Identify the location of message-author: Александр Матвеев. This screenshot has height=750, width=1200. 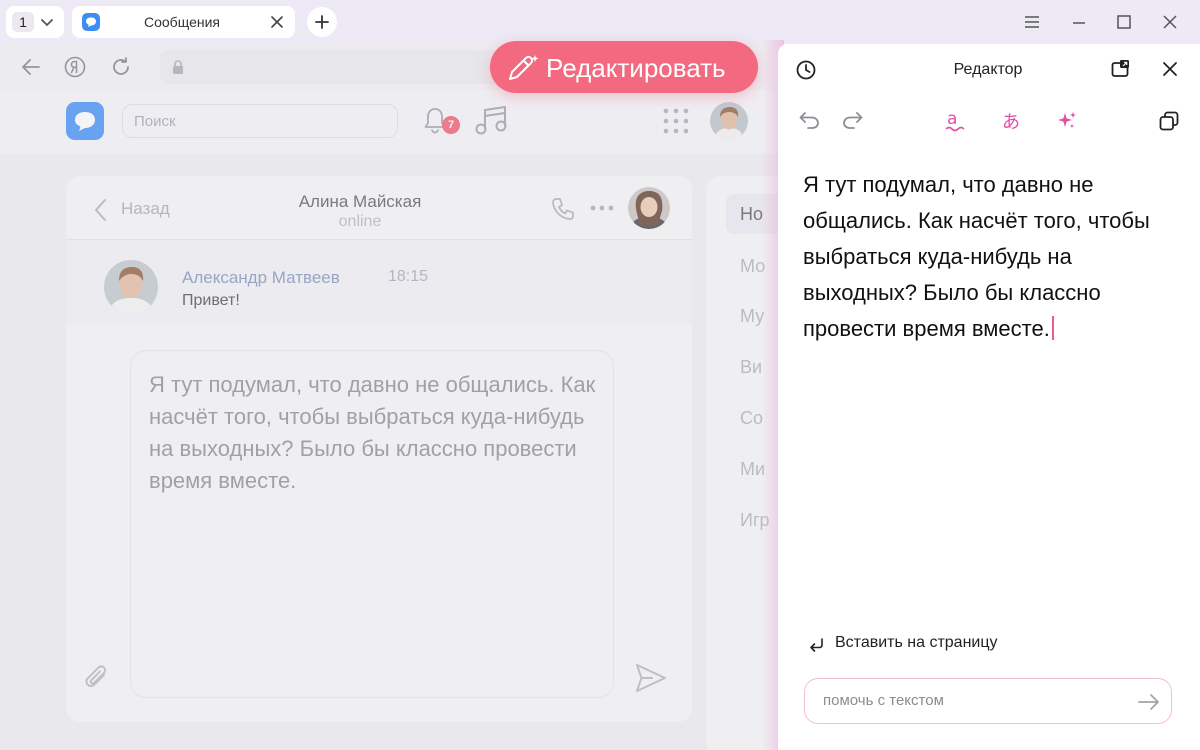
(261, 278).